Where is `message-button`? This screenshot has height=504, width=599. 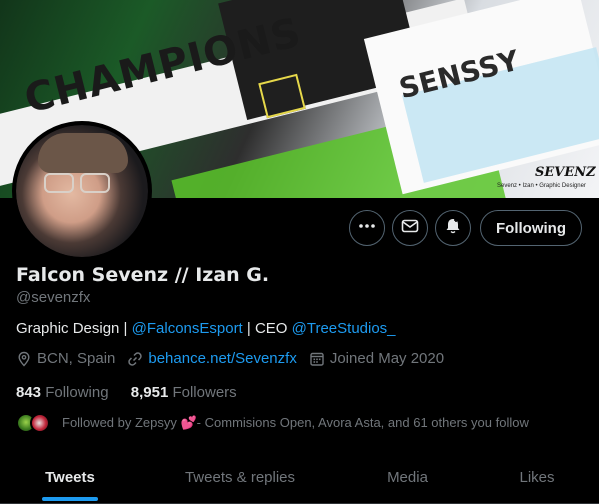
message-button is located at coordinates (410, 228).